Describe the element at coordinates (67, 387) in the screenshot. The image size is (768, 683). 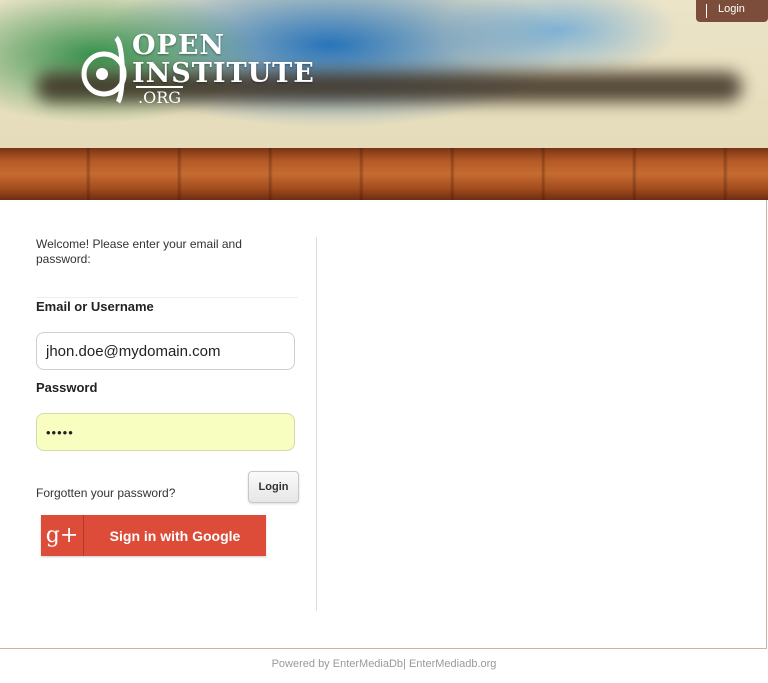
I see `password-label: Password` at that location.